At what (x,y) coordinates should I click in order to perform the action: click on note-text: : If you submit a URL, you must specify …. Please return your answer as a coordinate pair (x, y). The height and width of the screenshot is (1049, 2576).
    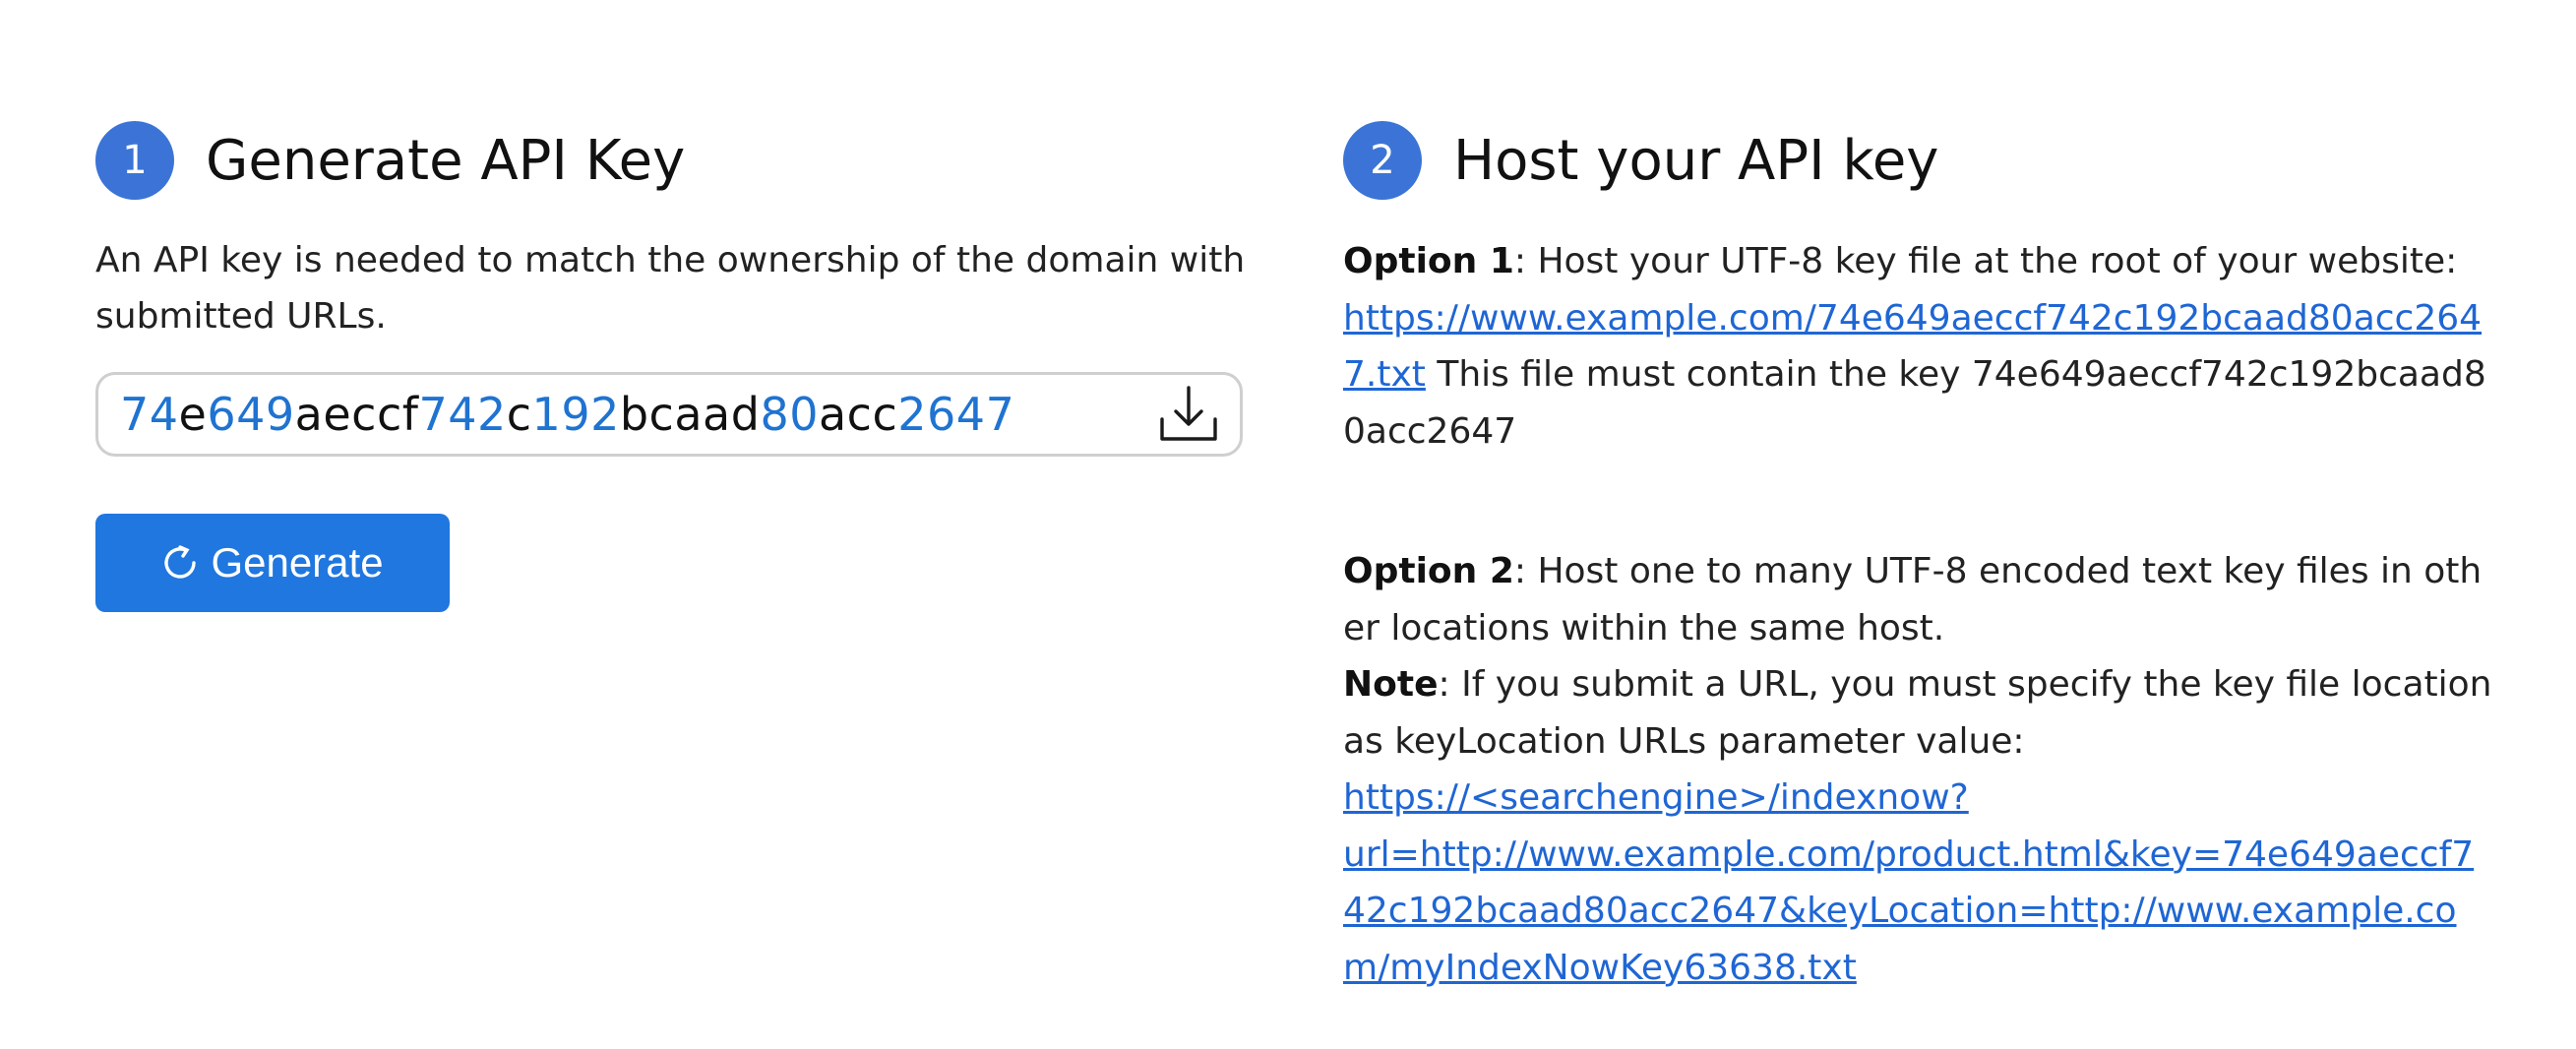
    Looking at the image, I should click on (1917, 713).